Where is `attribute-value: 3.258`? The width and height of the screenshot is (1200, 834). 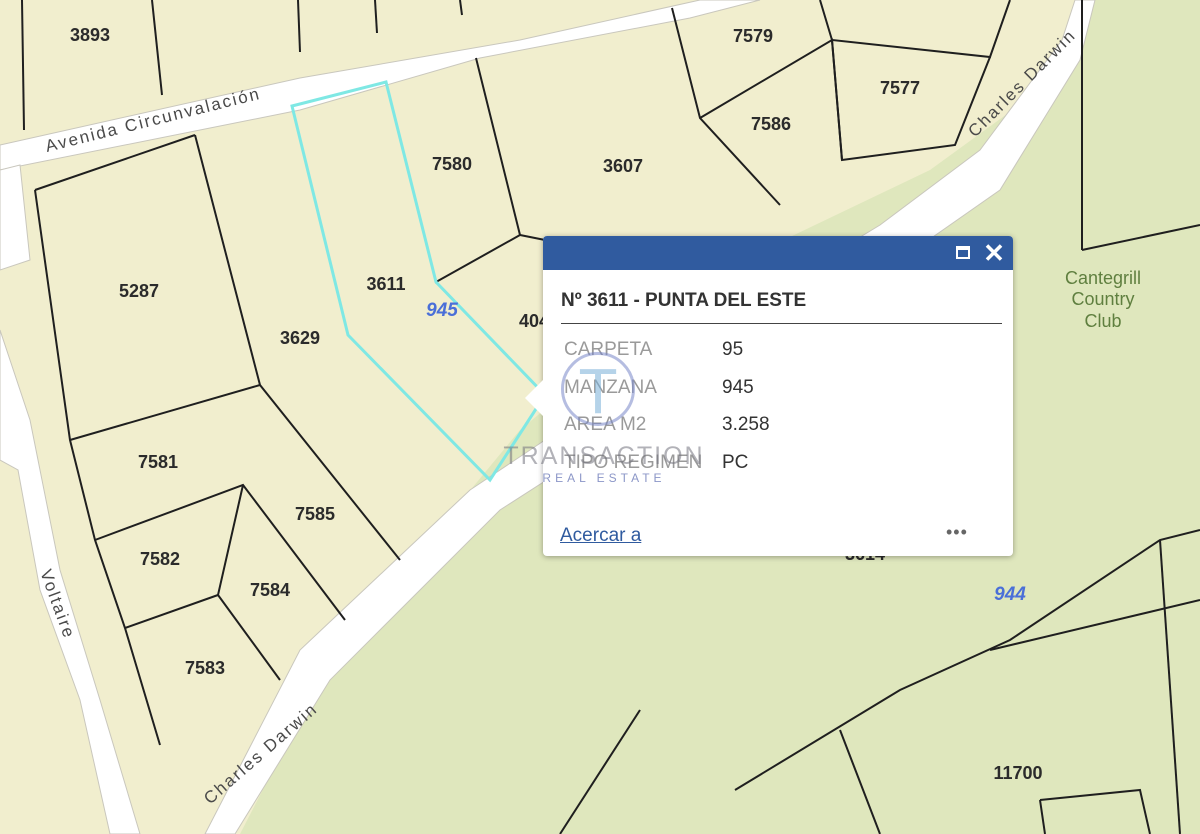 attribute-value: 3.258 is located at coordinates (746, 424).